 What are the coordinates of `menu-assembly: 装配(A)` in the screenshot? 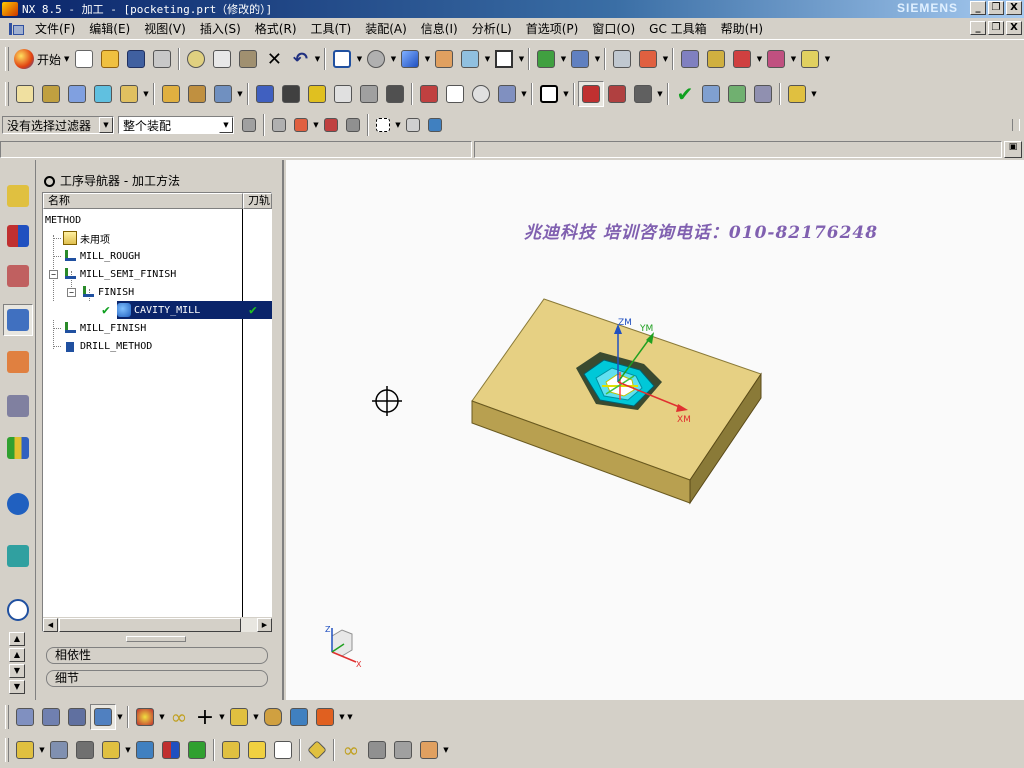 It's located at (386, 28).